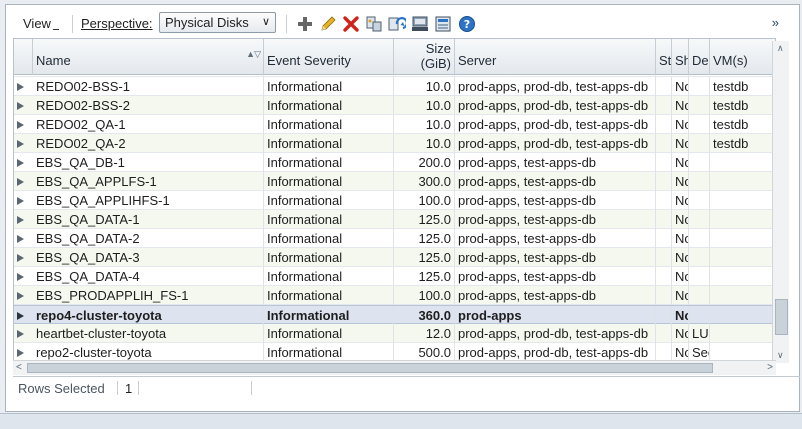 Image resolution: width=802 pixels, height=429 pixels. Describe the element at coordinates (329, 57) in the screenshot. I see `column-header-event-severity: Event Severity` at that location.